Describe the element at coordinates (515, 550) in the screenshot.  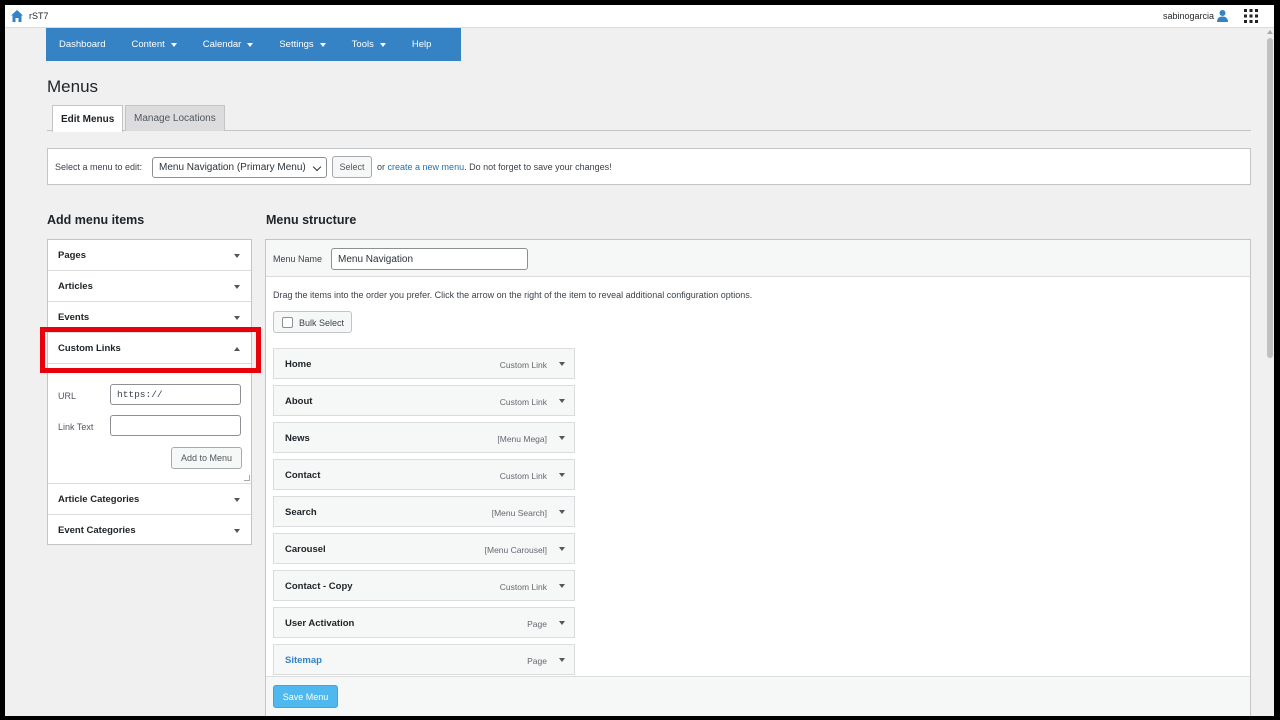
I see `menu-item-type: [Menu Carousel]` at that location.